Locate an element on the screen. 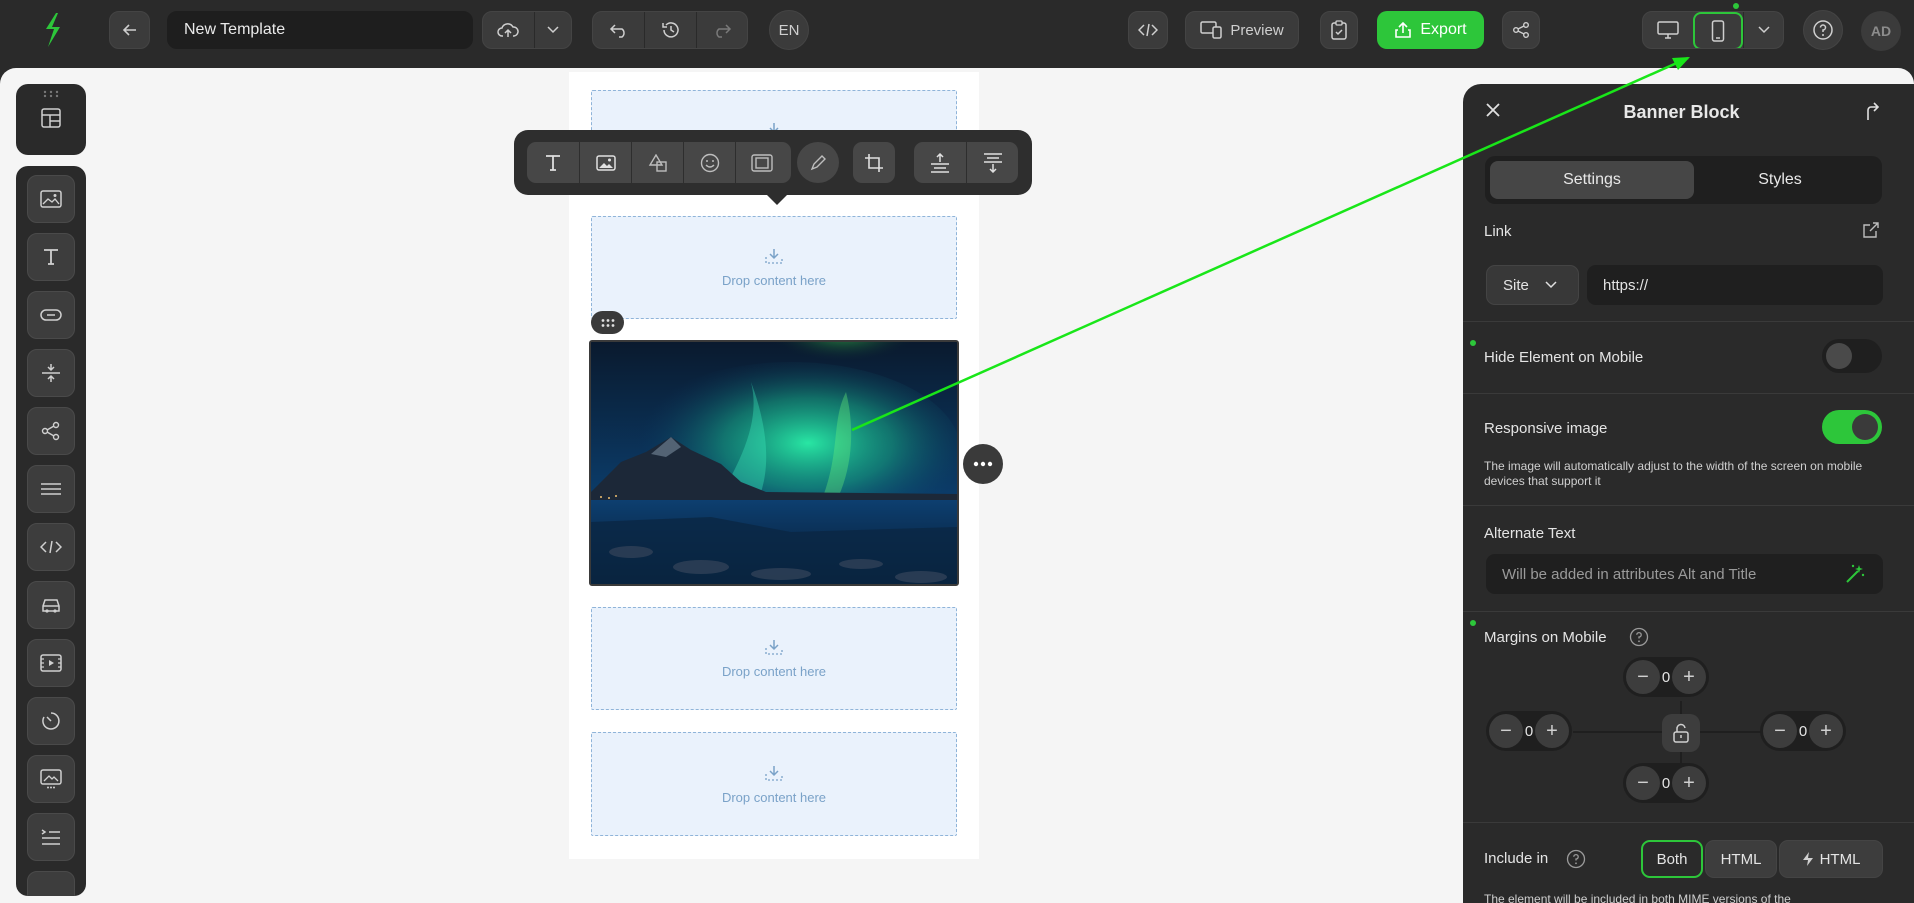 The image size is (1914, 903). crop-button is located at coordinates (874, 162).